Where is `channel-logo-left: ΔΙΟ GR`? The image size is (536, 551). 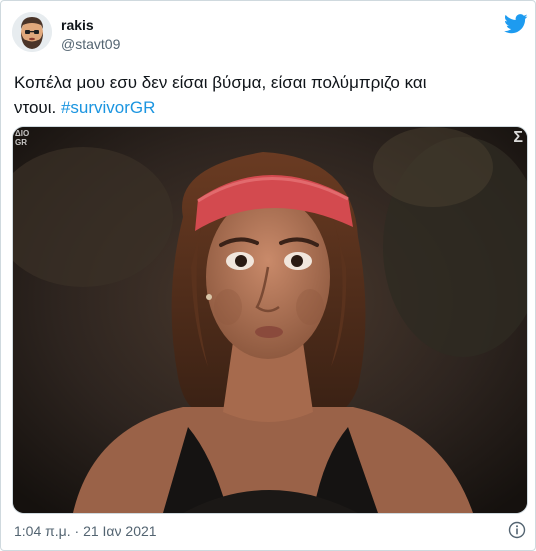
channel-logo-left: ΔΙΟ GR is located at coordinates (22, 138).